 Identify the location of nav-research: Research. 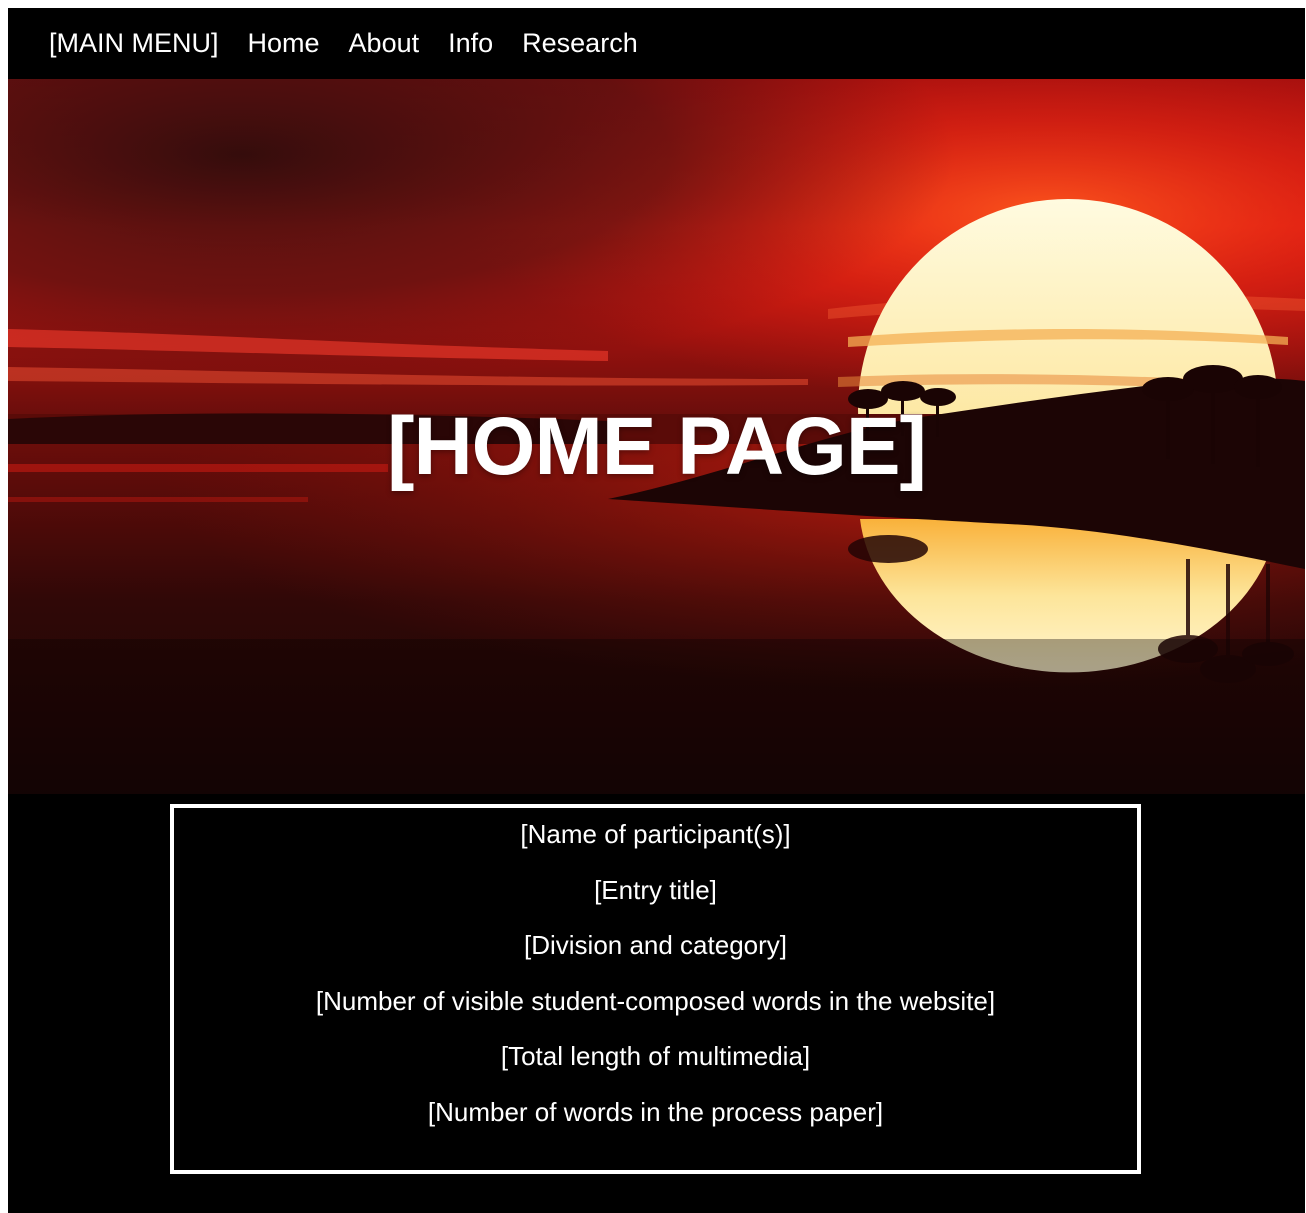
(580, 43).